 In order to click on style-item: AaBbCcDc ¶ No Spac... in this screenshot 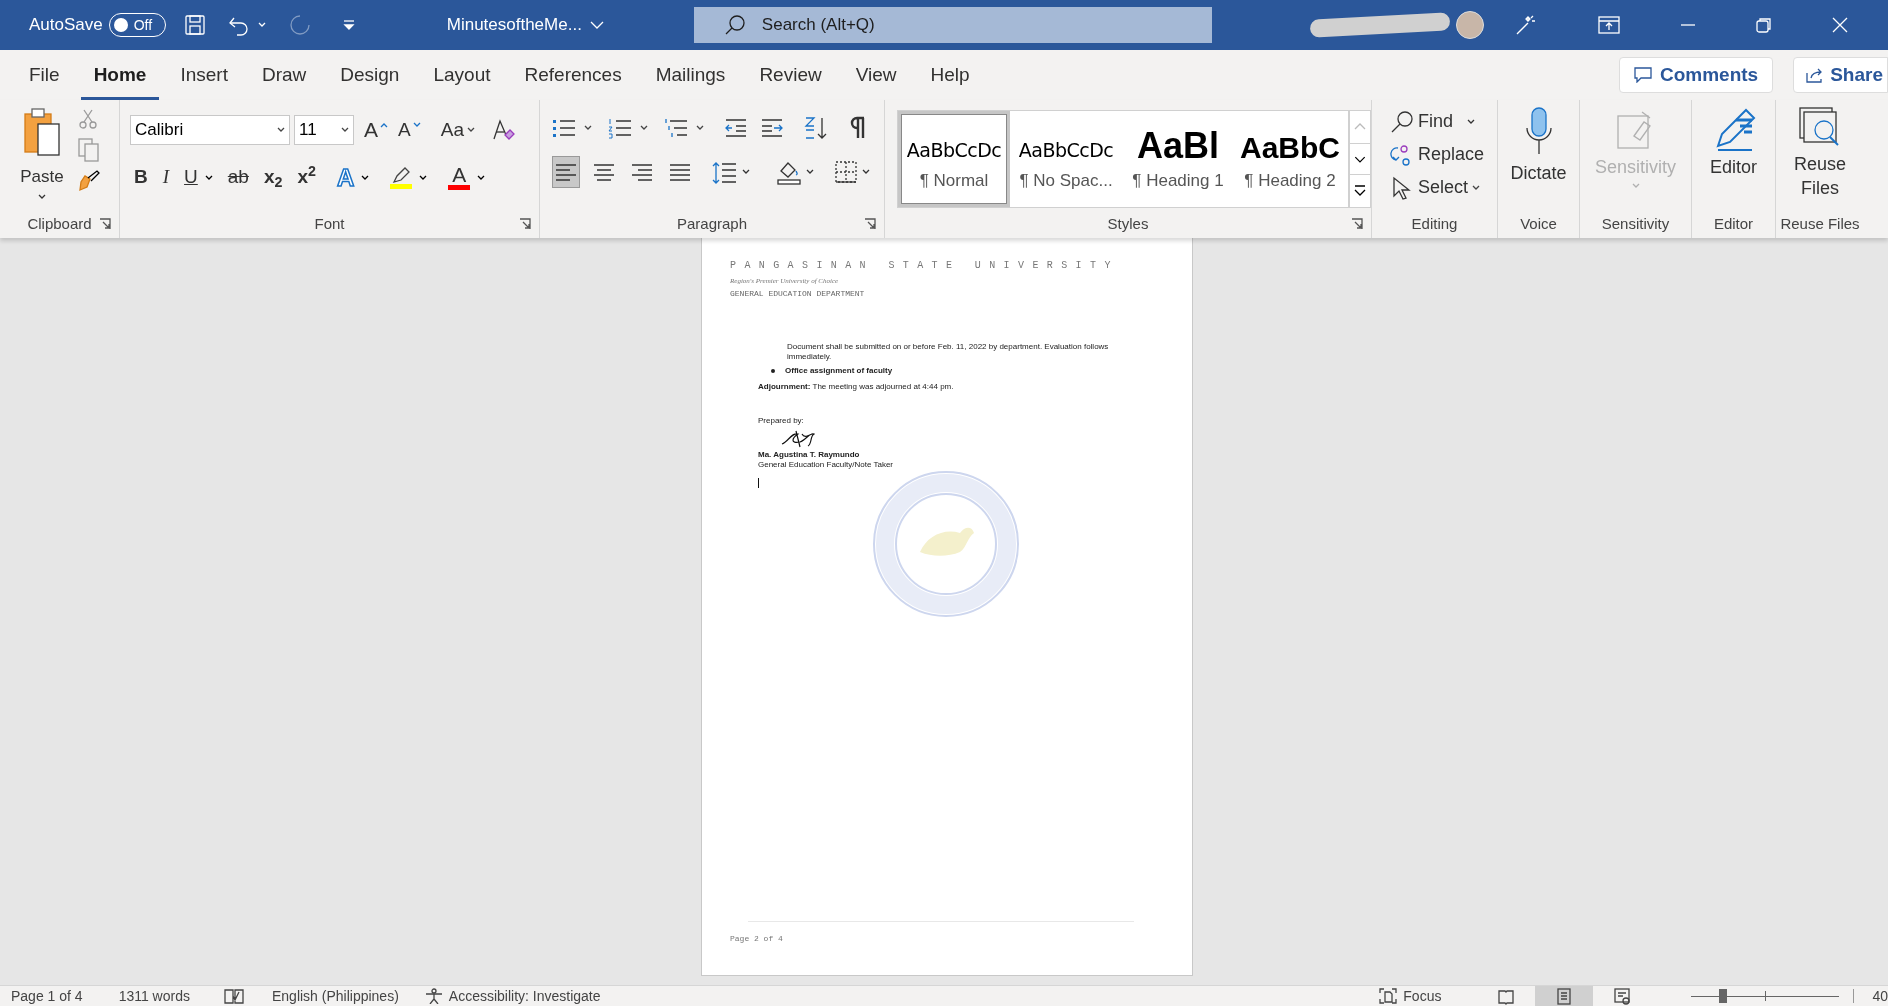, I will do `click(1066, 159)`.